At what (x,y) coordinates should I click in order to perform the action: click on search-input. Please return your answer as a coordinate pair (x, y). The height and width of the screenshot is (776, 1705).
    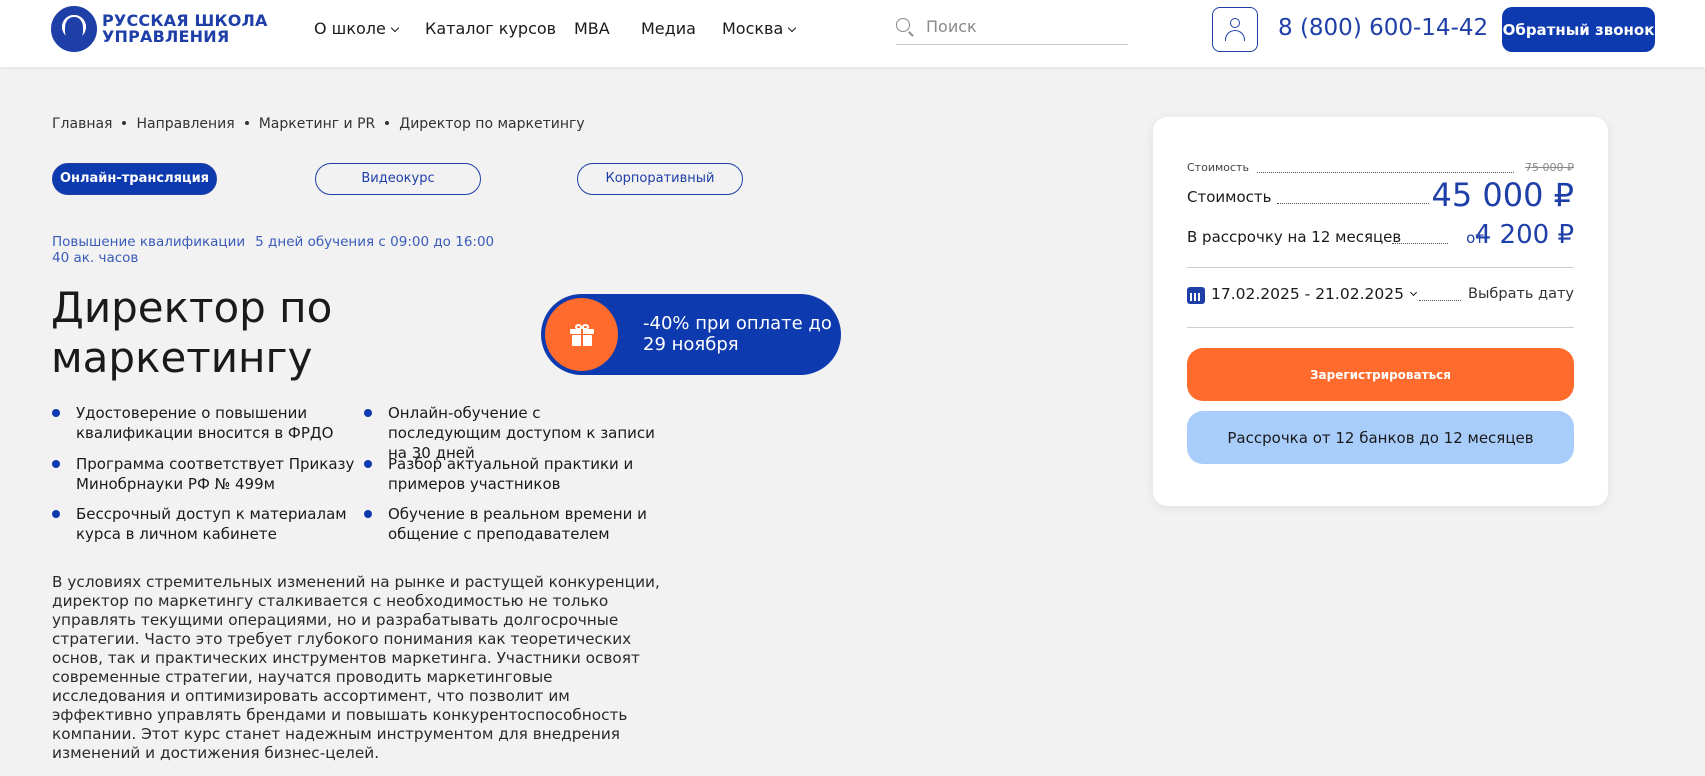
    Looking at the image, I should click on (1026, 26).